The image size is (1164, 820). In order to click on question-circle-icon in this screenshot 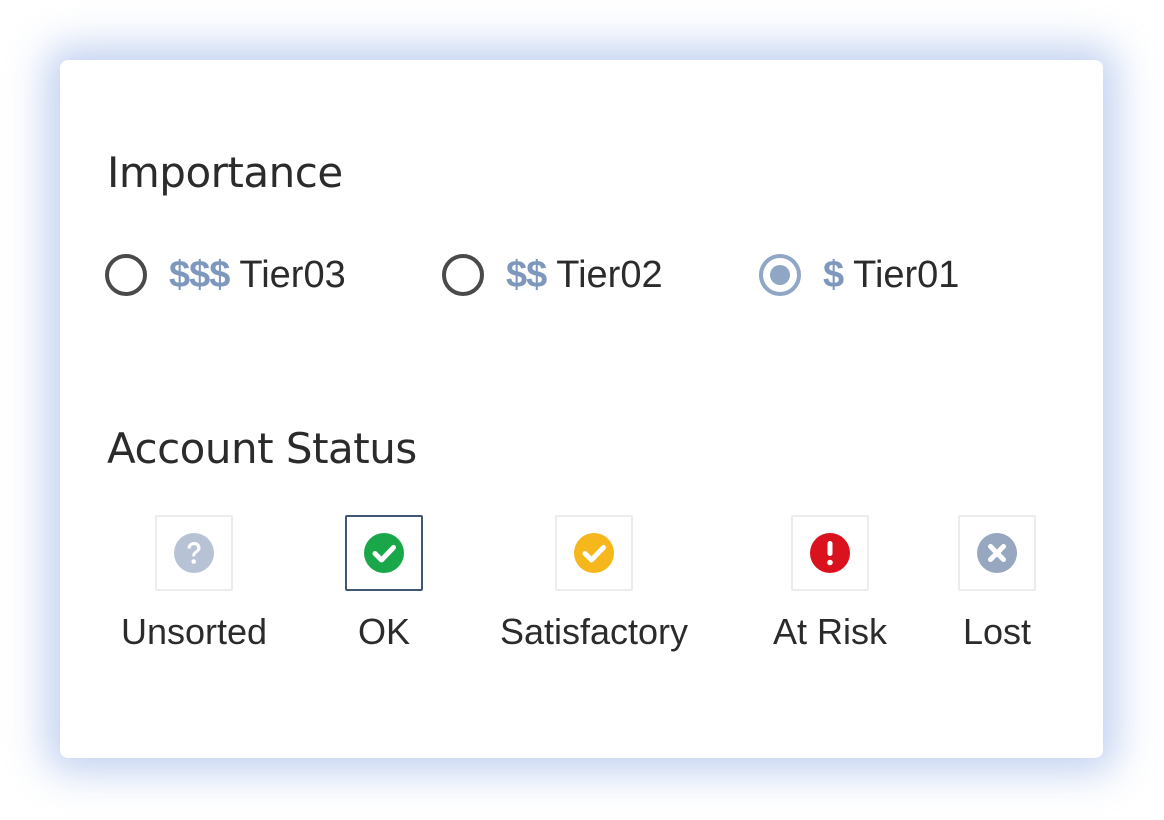, I will do `click(194, 553)`.